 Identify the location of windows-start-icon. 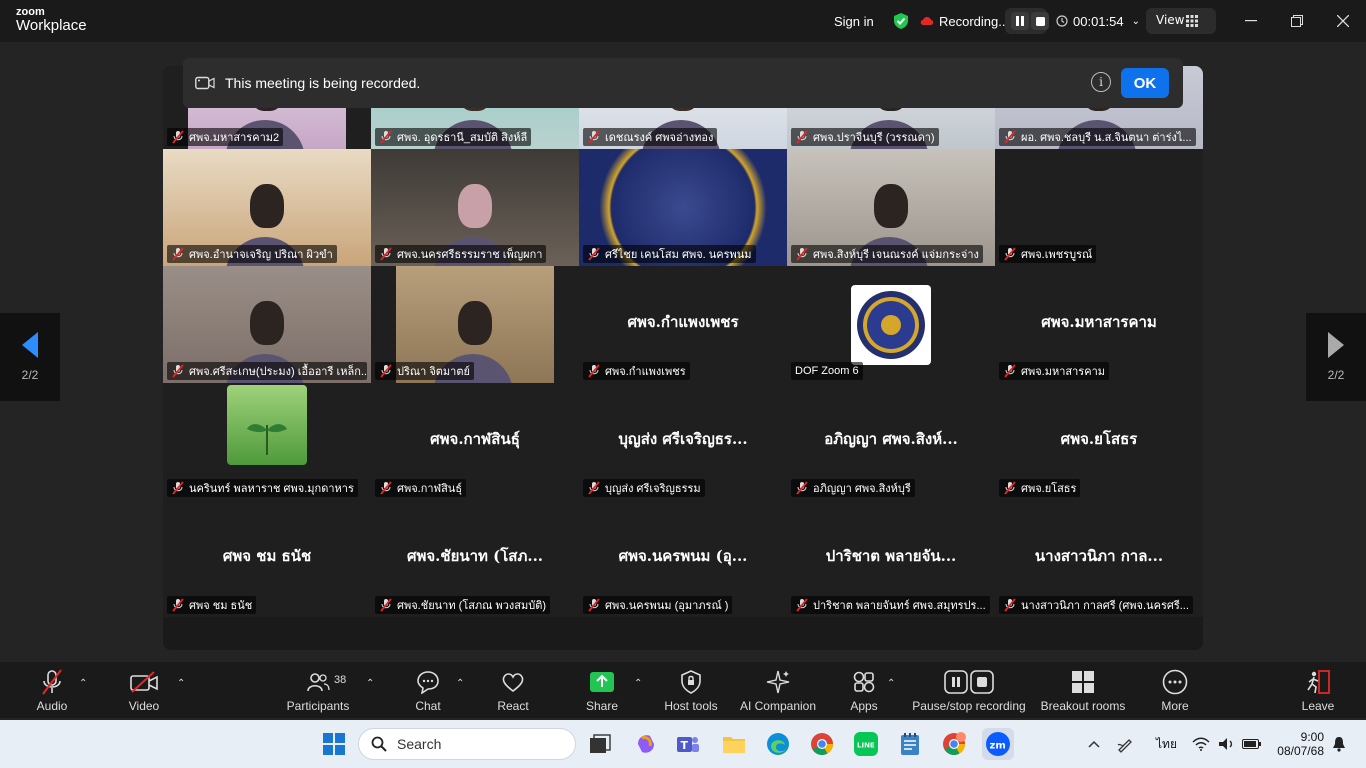
(334, 744).